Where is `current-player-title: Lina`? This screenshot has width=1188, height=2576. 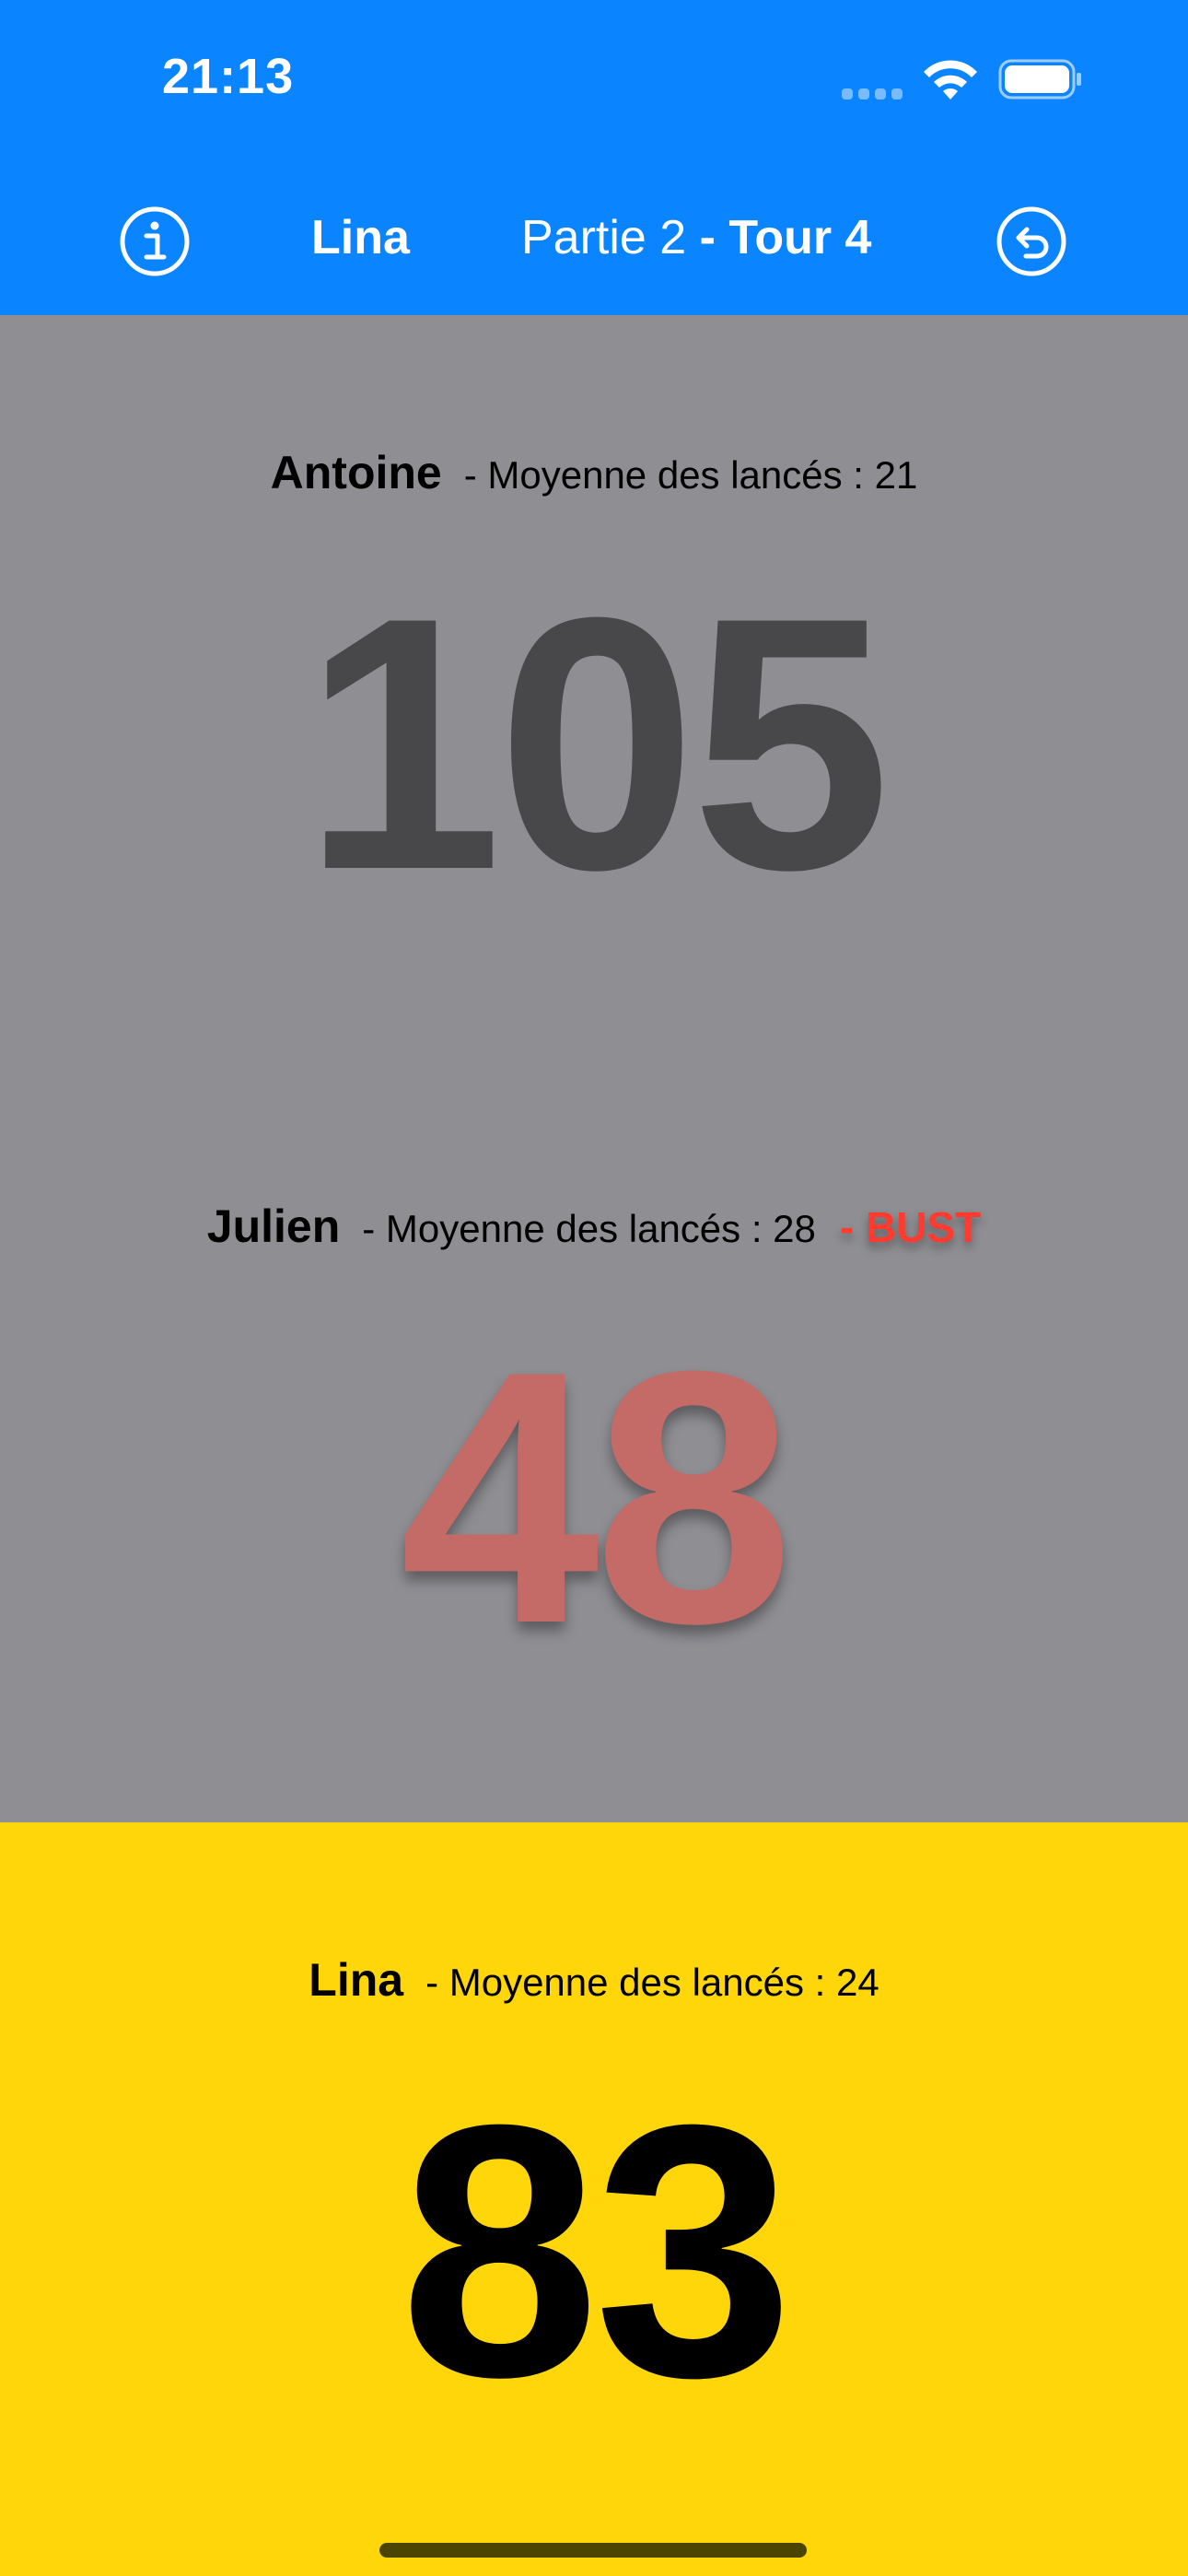
current-player-title: Lina is located at coordinates (360, 237).